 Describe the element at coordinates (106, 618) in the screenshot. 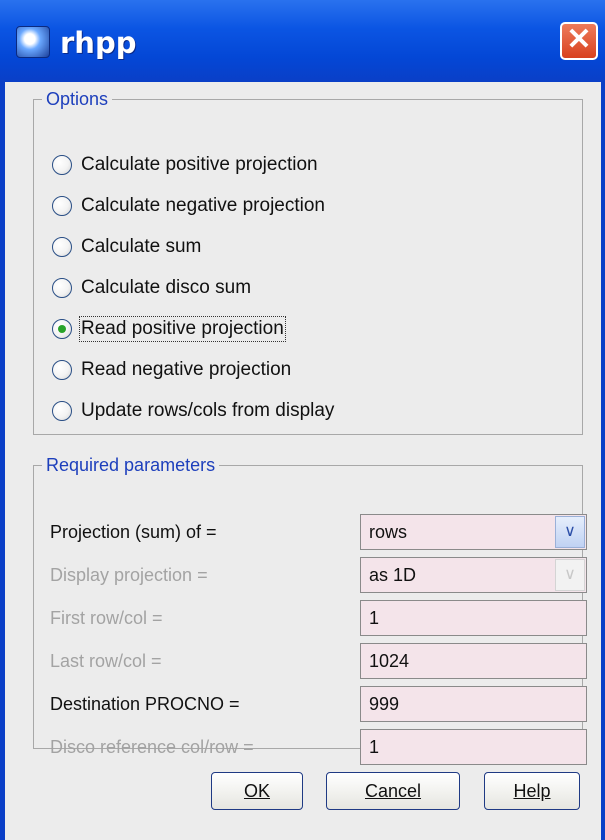

I see `param-label-first-row: First row/col =` at that location.